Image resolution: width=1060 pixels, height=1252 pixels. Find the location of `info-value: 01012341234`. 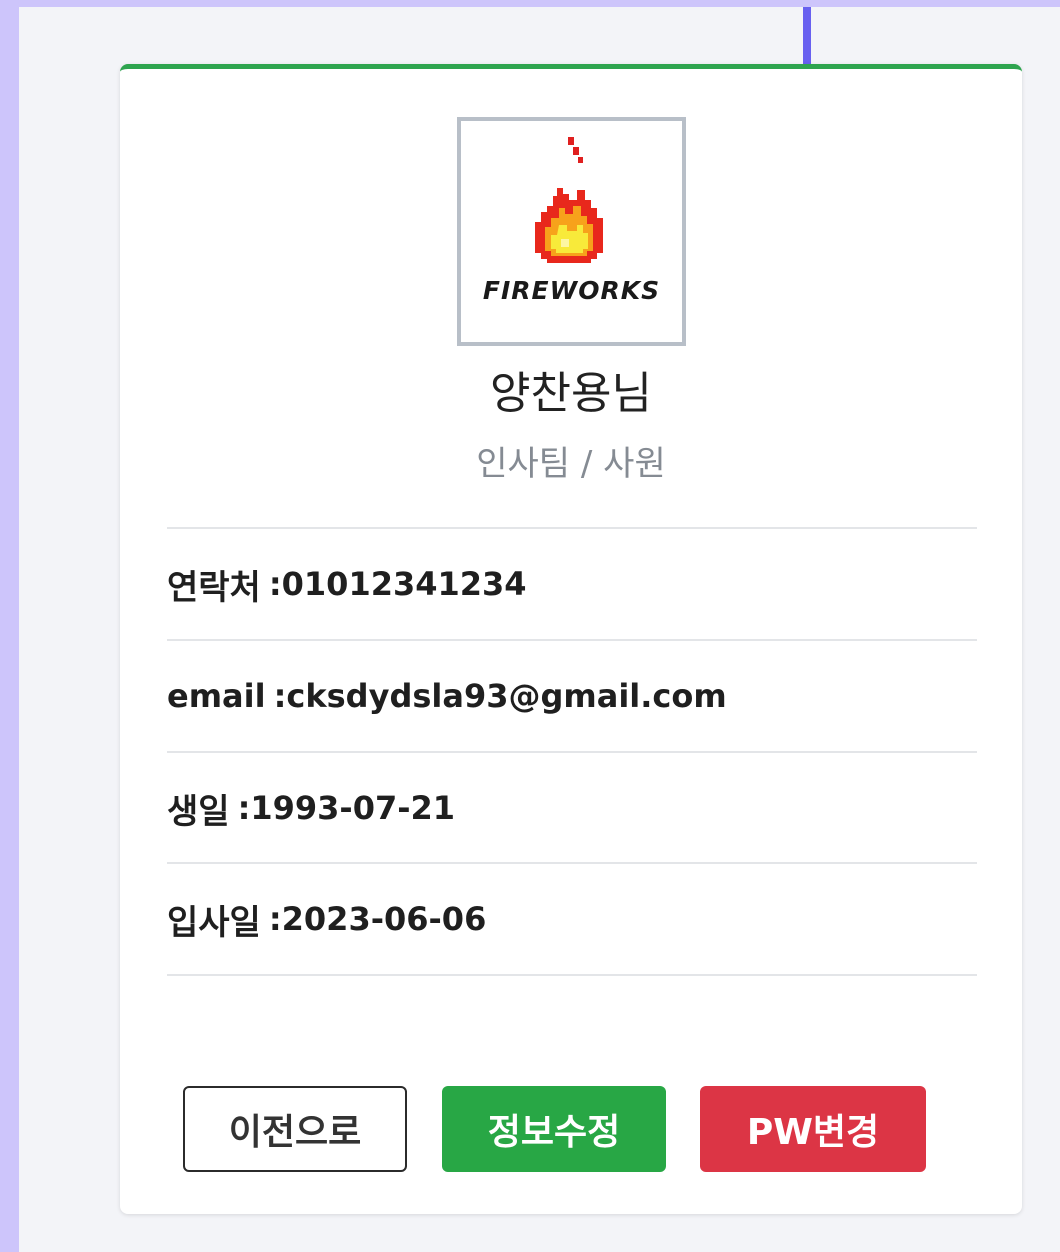

info-value: 01012341234 is located at coordinates (404, 584).